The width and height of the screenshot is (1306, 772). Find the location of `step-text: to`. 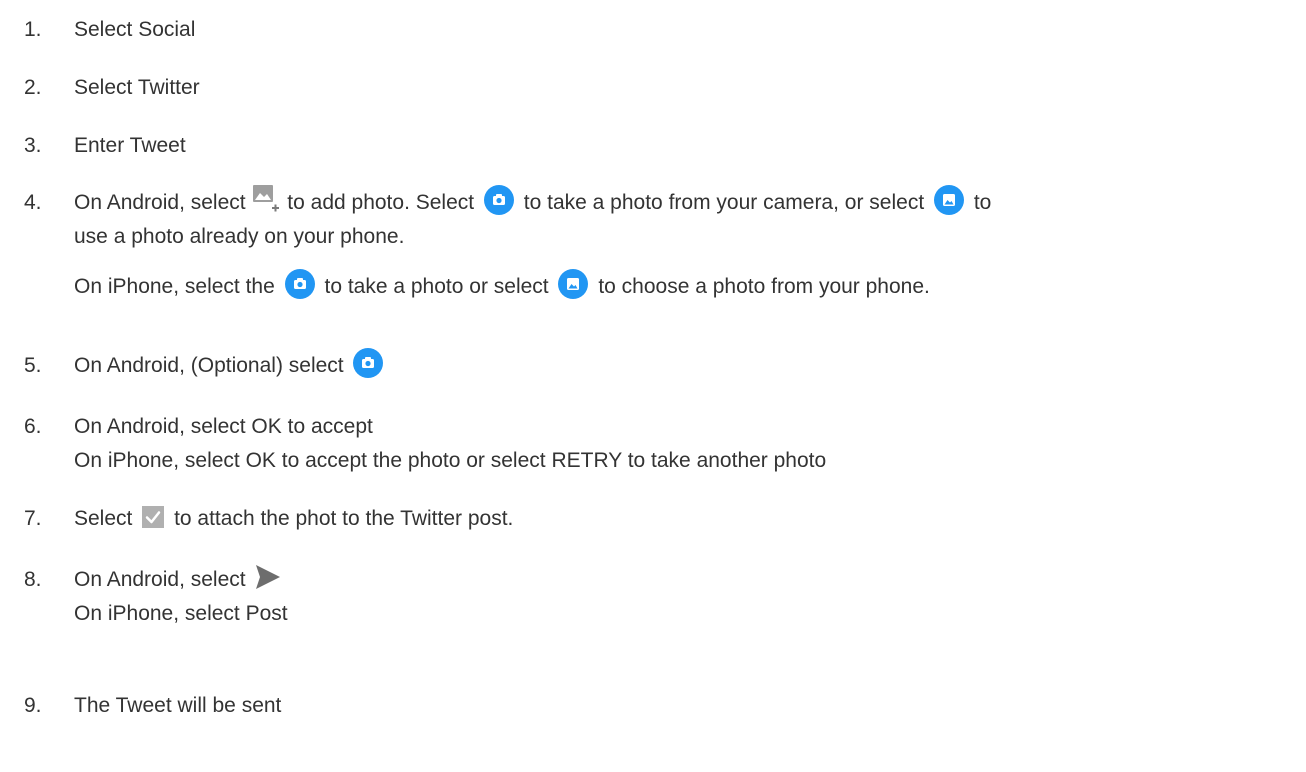

step-text: to is located at coordinates (982, 202).